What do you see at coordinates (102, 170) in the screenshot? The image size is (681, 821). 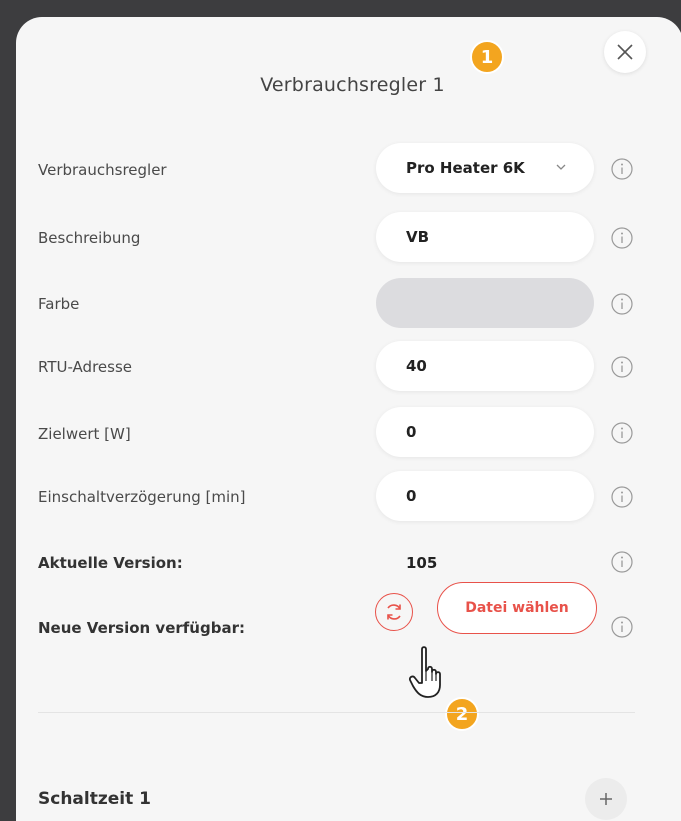 I see `verbrauchsregler-label: Verbrauchsregler` at bounding box center [102, 170].